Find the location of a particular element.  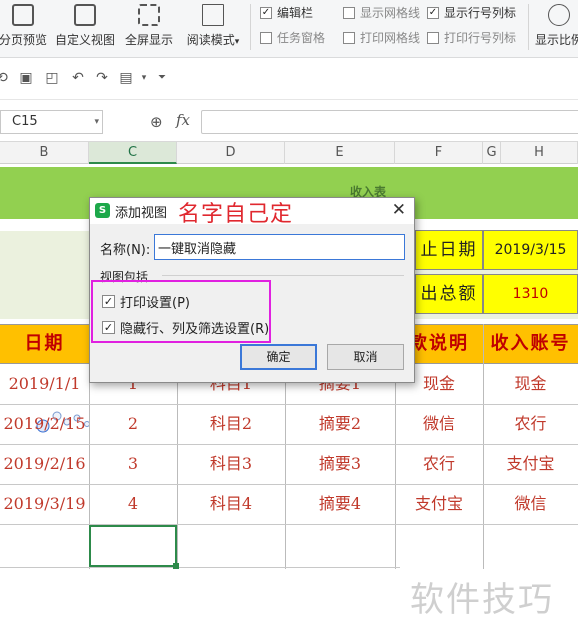

zoom-formula-icon: ⊕ is located at coordinates (156, 122).